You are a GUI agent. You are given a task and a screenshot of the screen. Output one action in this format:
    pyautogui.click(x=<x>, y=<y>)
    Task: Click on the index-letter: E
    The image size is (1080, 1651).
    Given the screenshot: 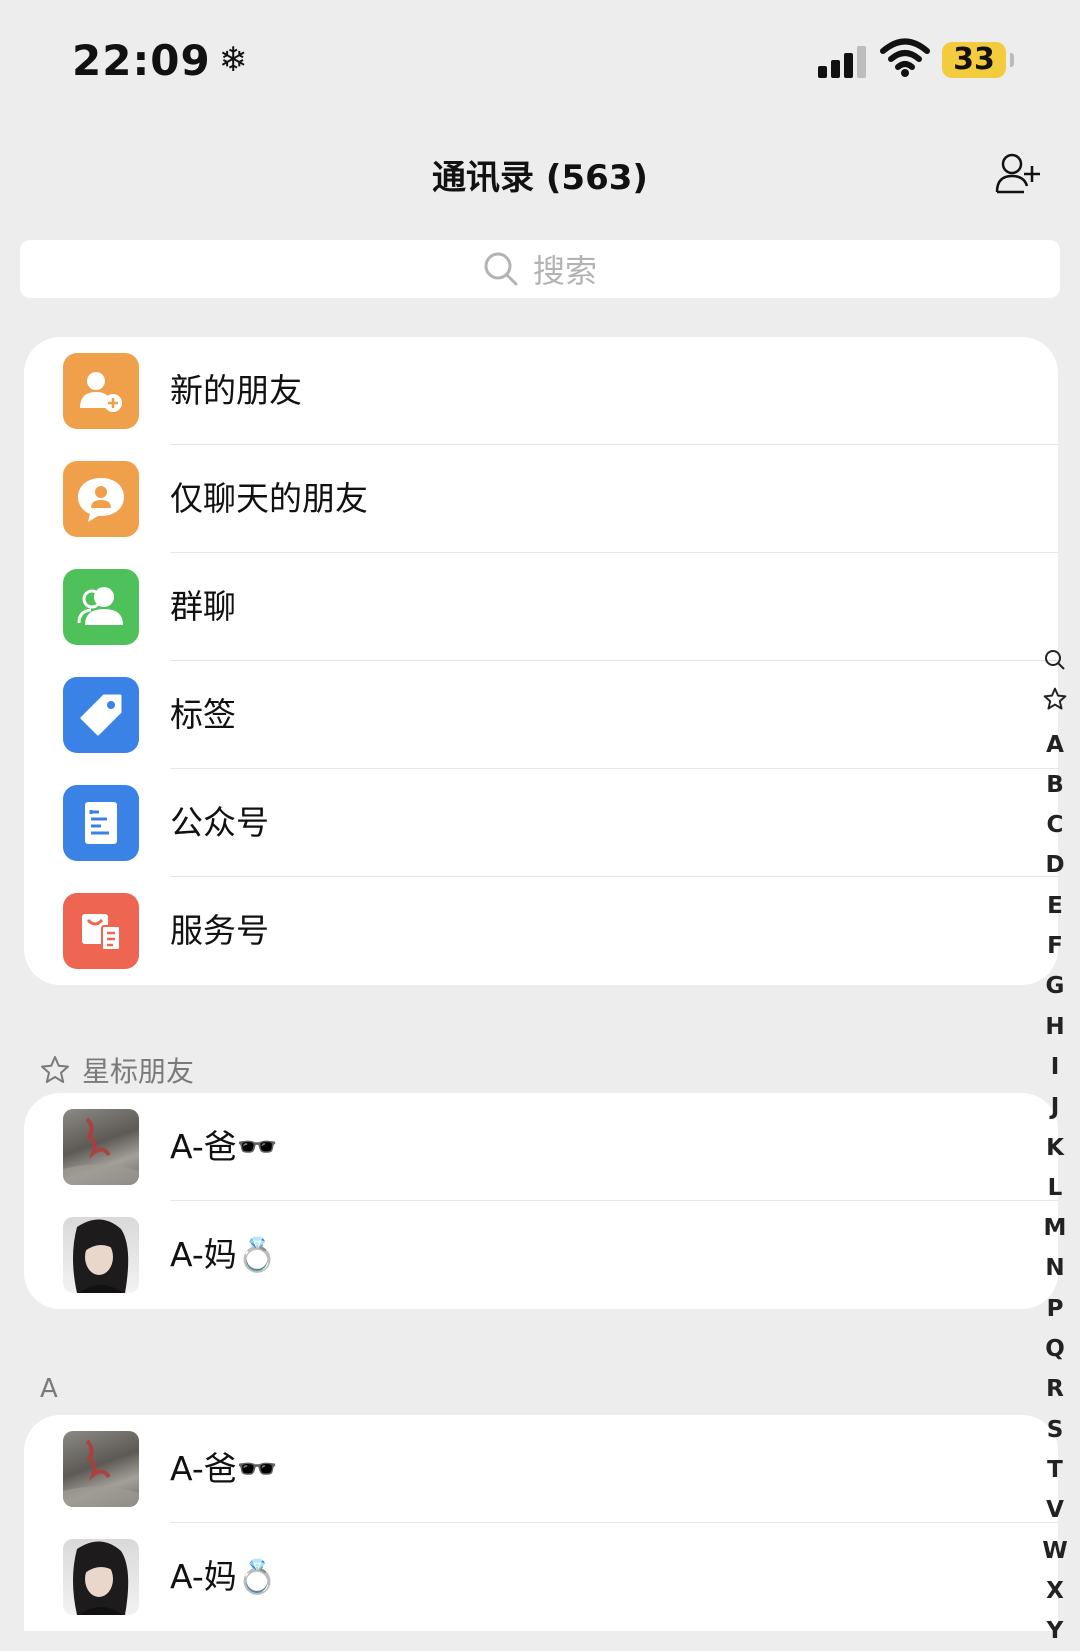 What is the action you would take?
    pyautogui.click(x=1055, y=906)
    